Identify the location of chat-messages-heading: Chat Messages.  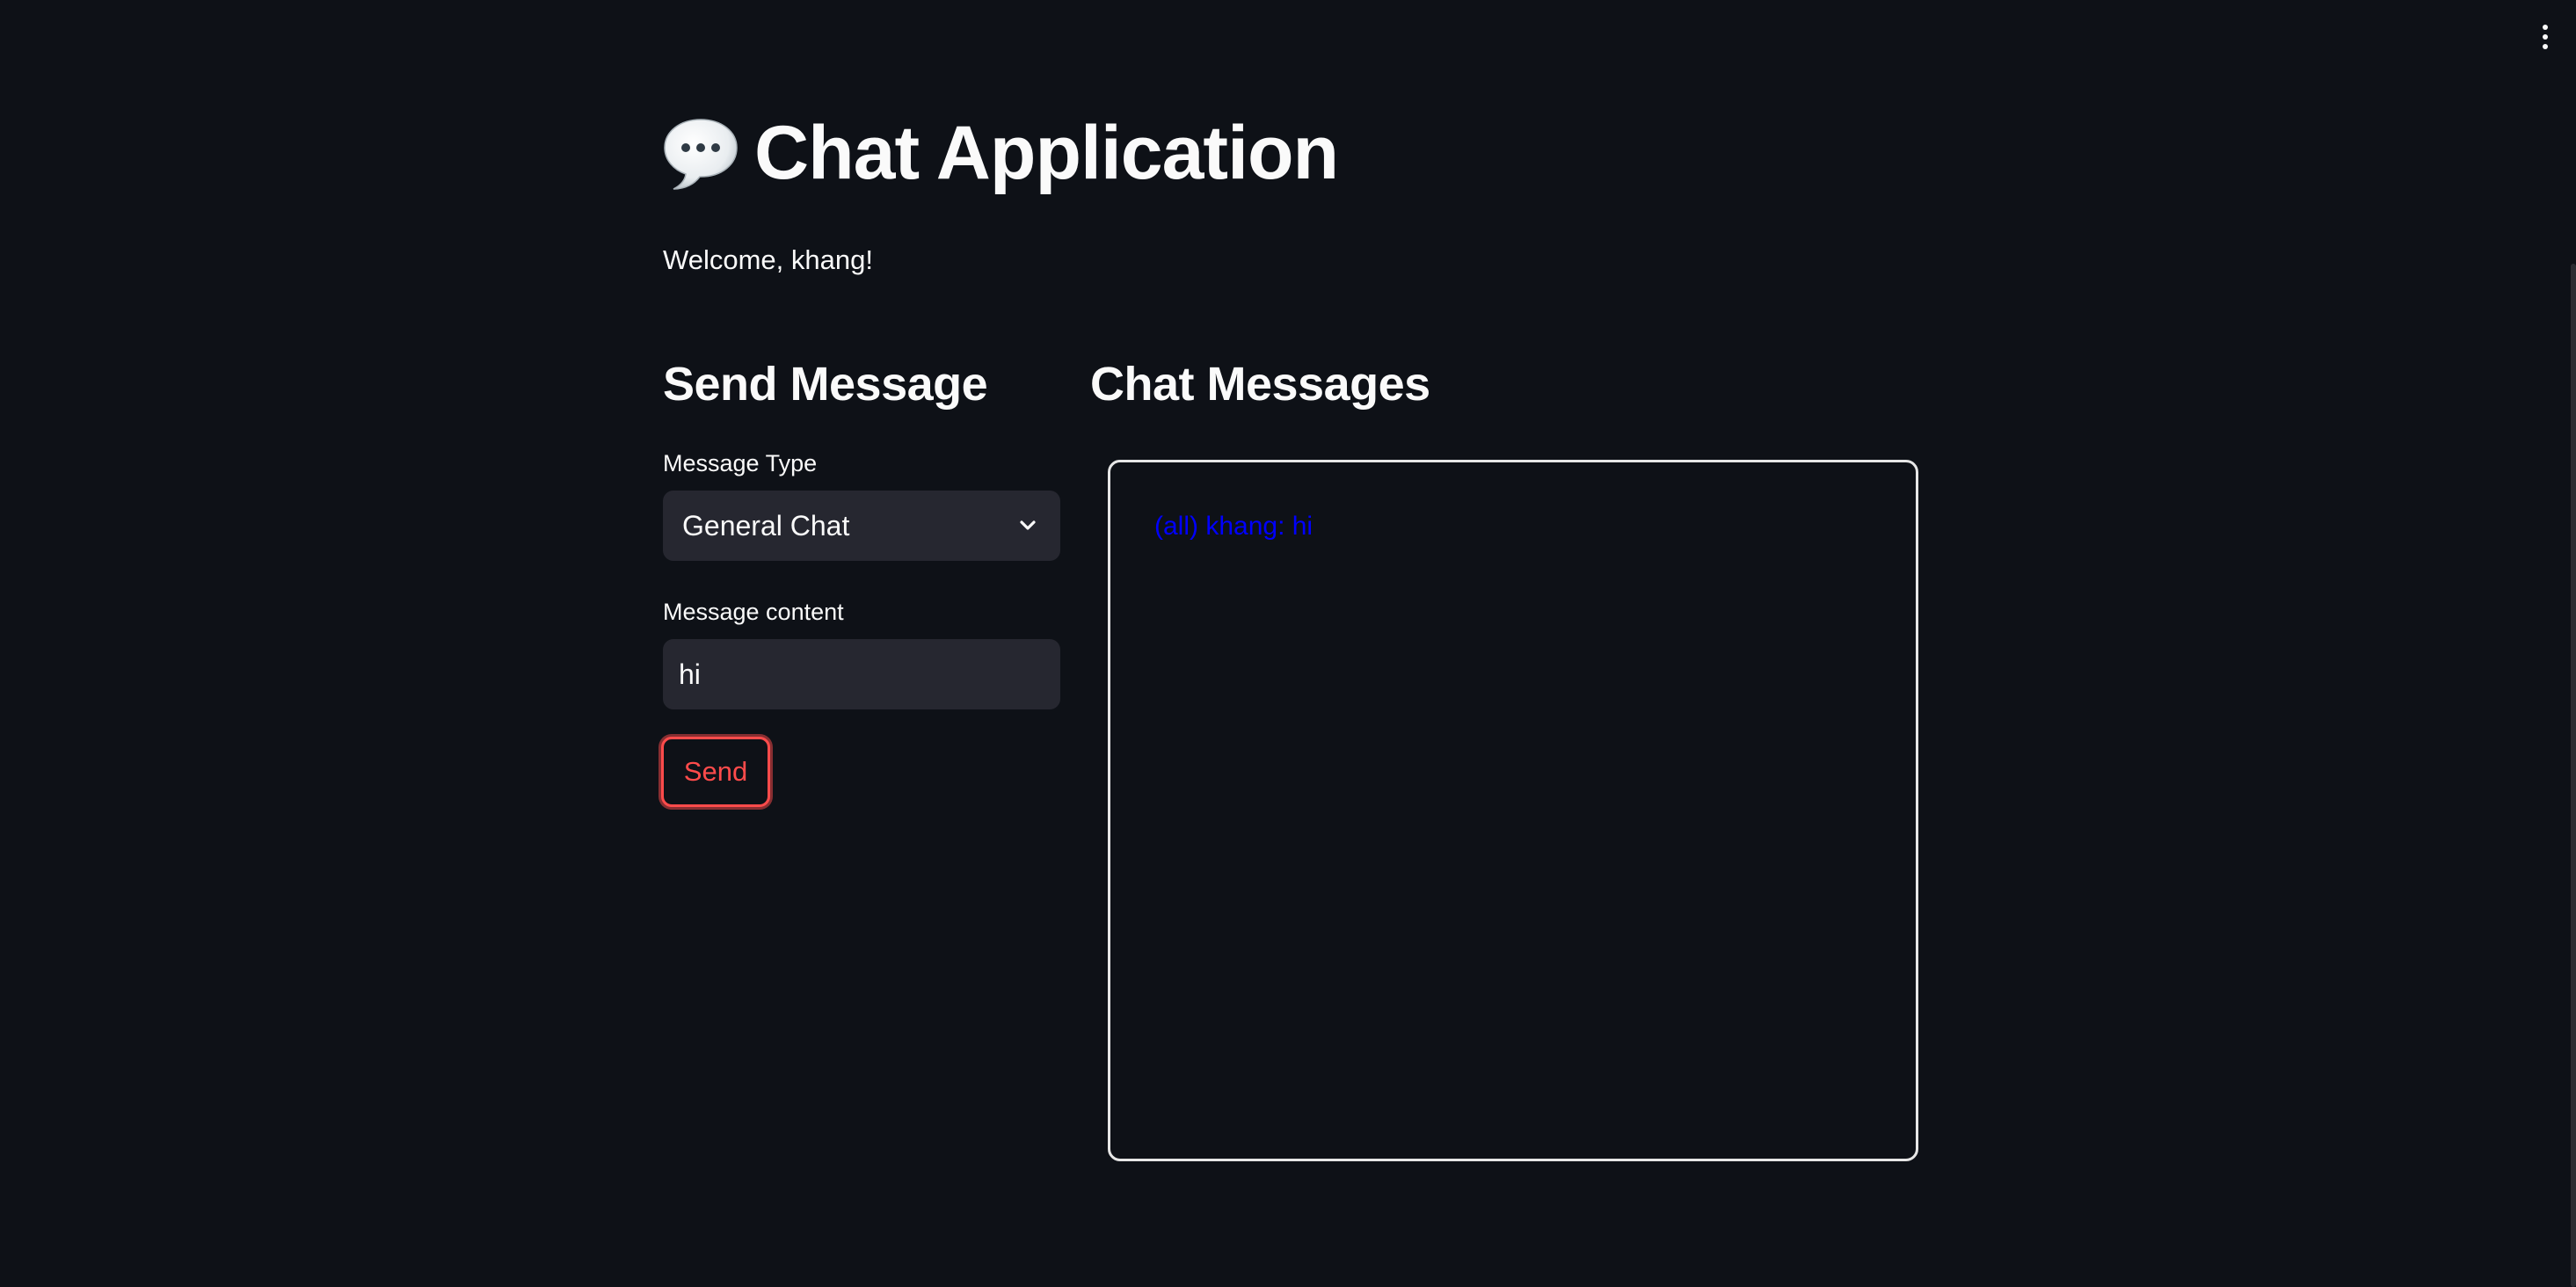
(1260, 384).